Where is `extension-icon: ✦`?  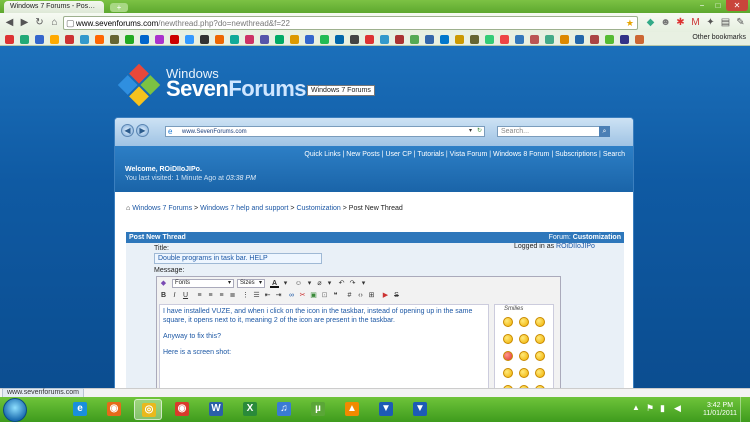 extension-icon: ✦ is located at coordinates (710, 22).